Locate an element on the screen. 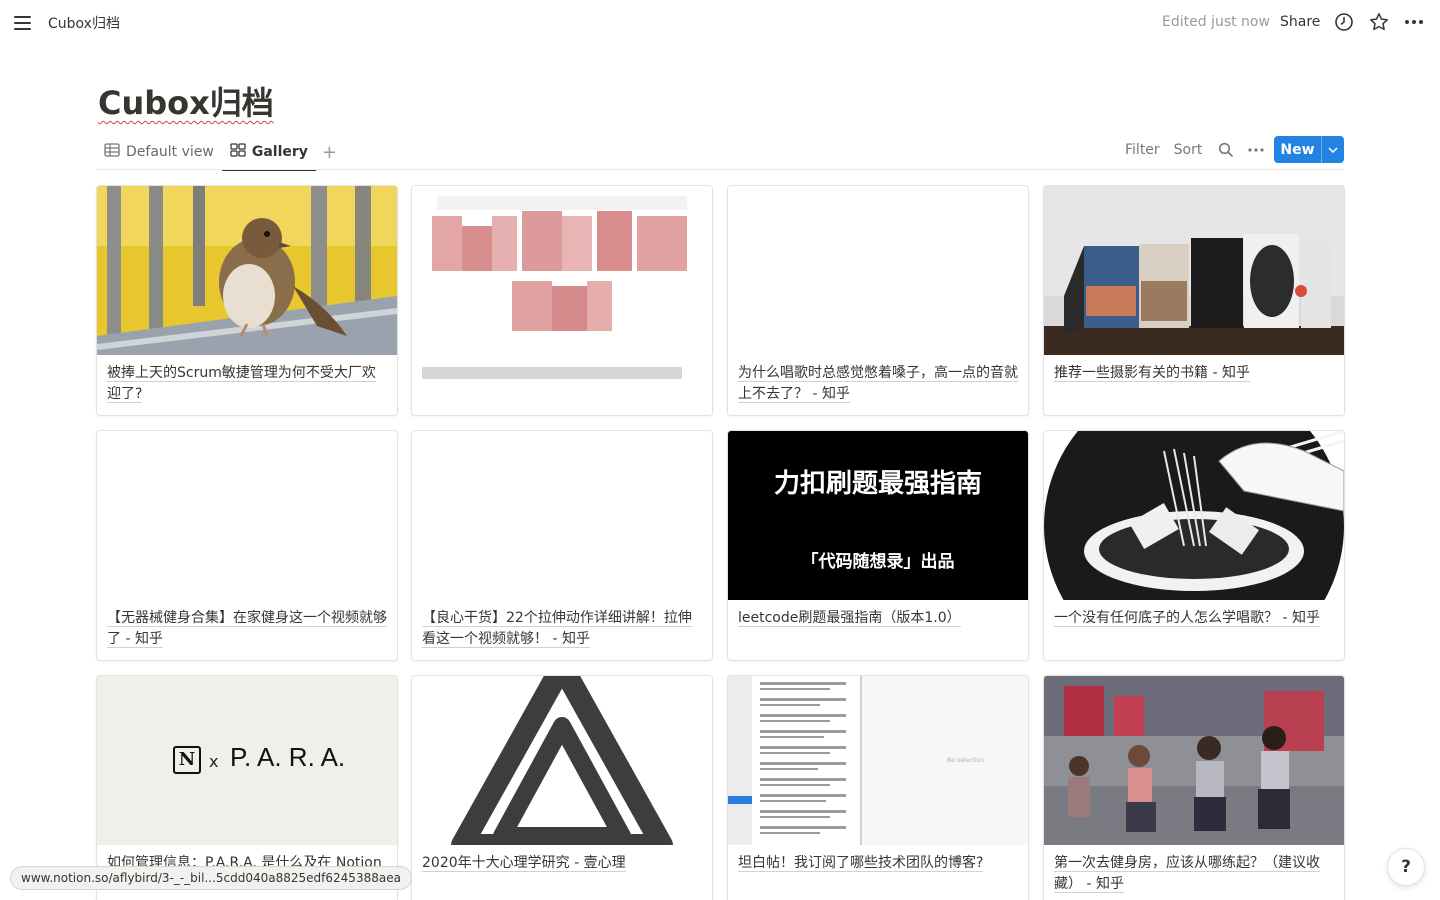 This screenshot has height=900, width=1440. tab-default-view-label: Default view is located at coordinates (170, 152).